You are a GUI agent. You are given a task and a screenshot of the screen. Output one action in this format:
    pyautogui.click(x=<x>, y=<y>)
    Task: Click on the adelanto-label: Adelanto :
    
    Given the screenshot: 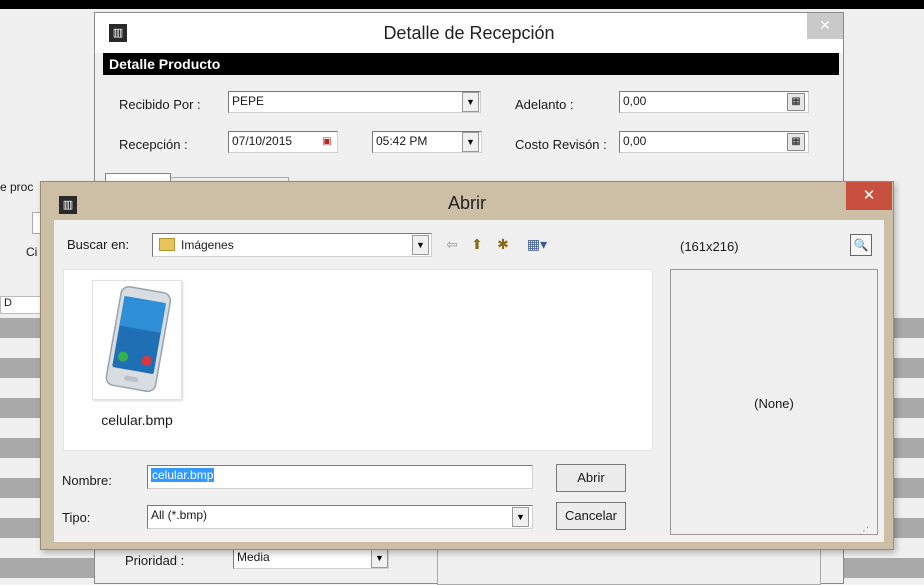 What is the action you would take?
    pyautogui.click(x=544, y=104)
    